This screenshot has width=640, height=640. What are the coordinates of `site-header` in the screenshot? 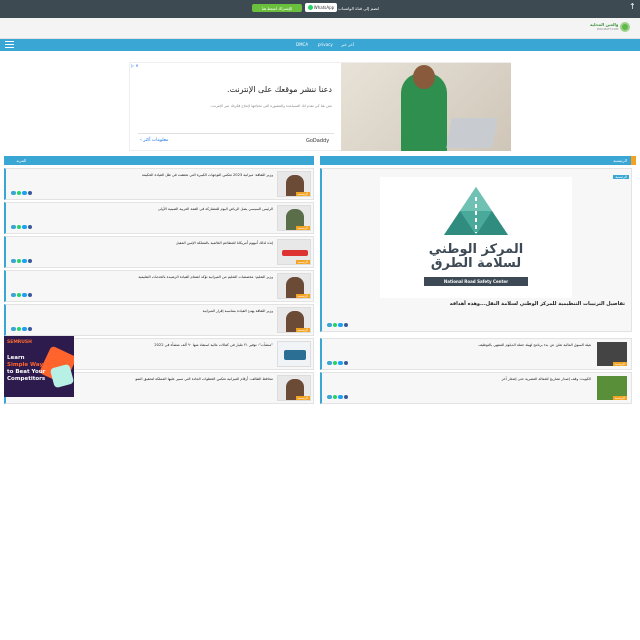 It's located at (320, 28).